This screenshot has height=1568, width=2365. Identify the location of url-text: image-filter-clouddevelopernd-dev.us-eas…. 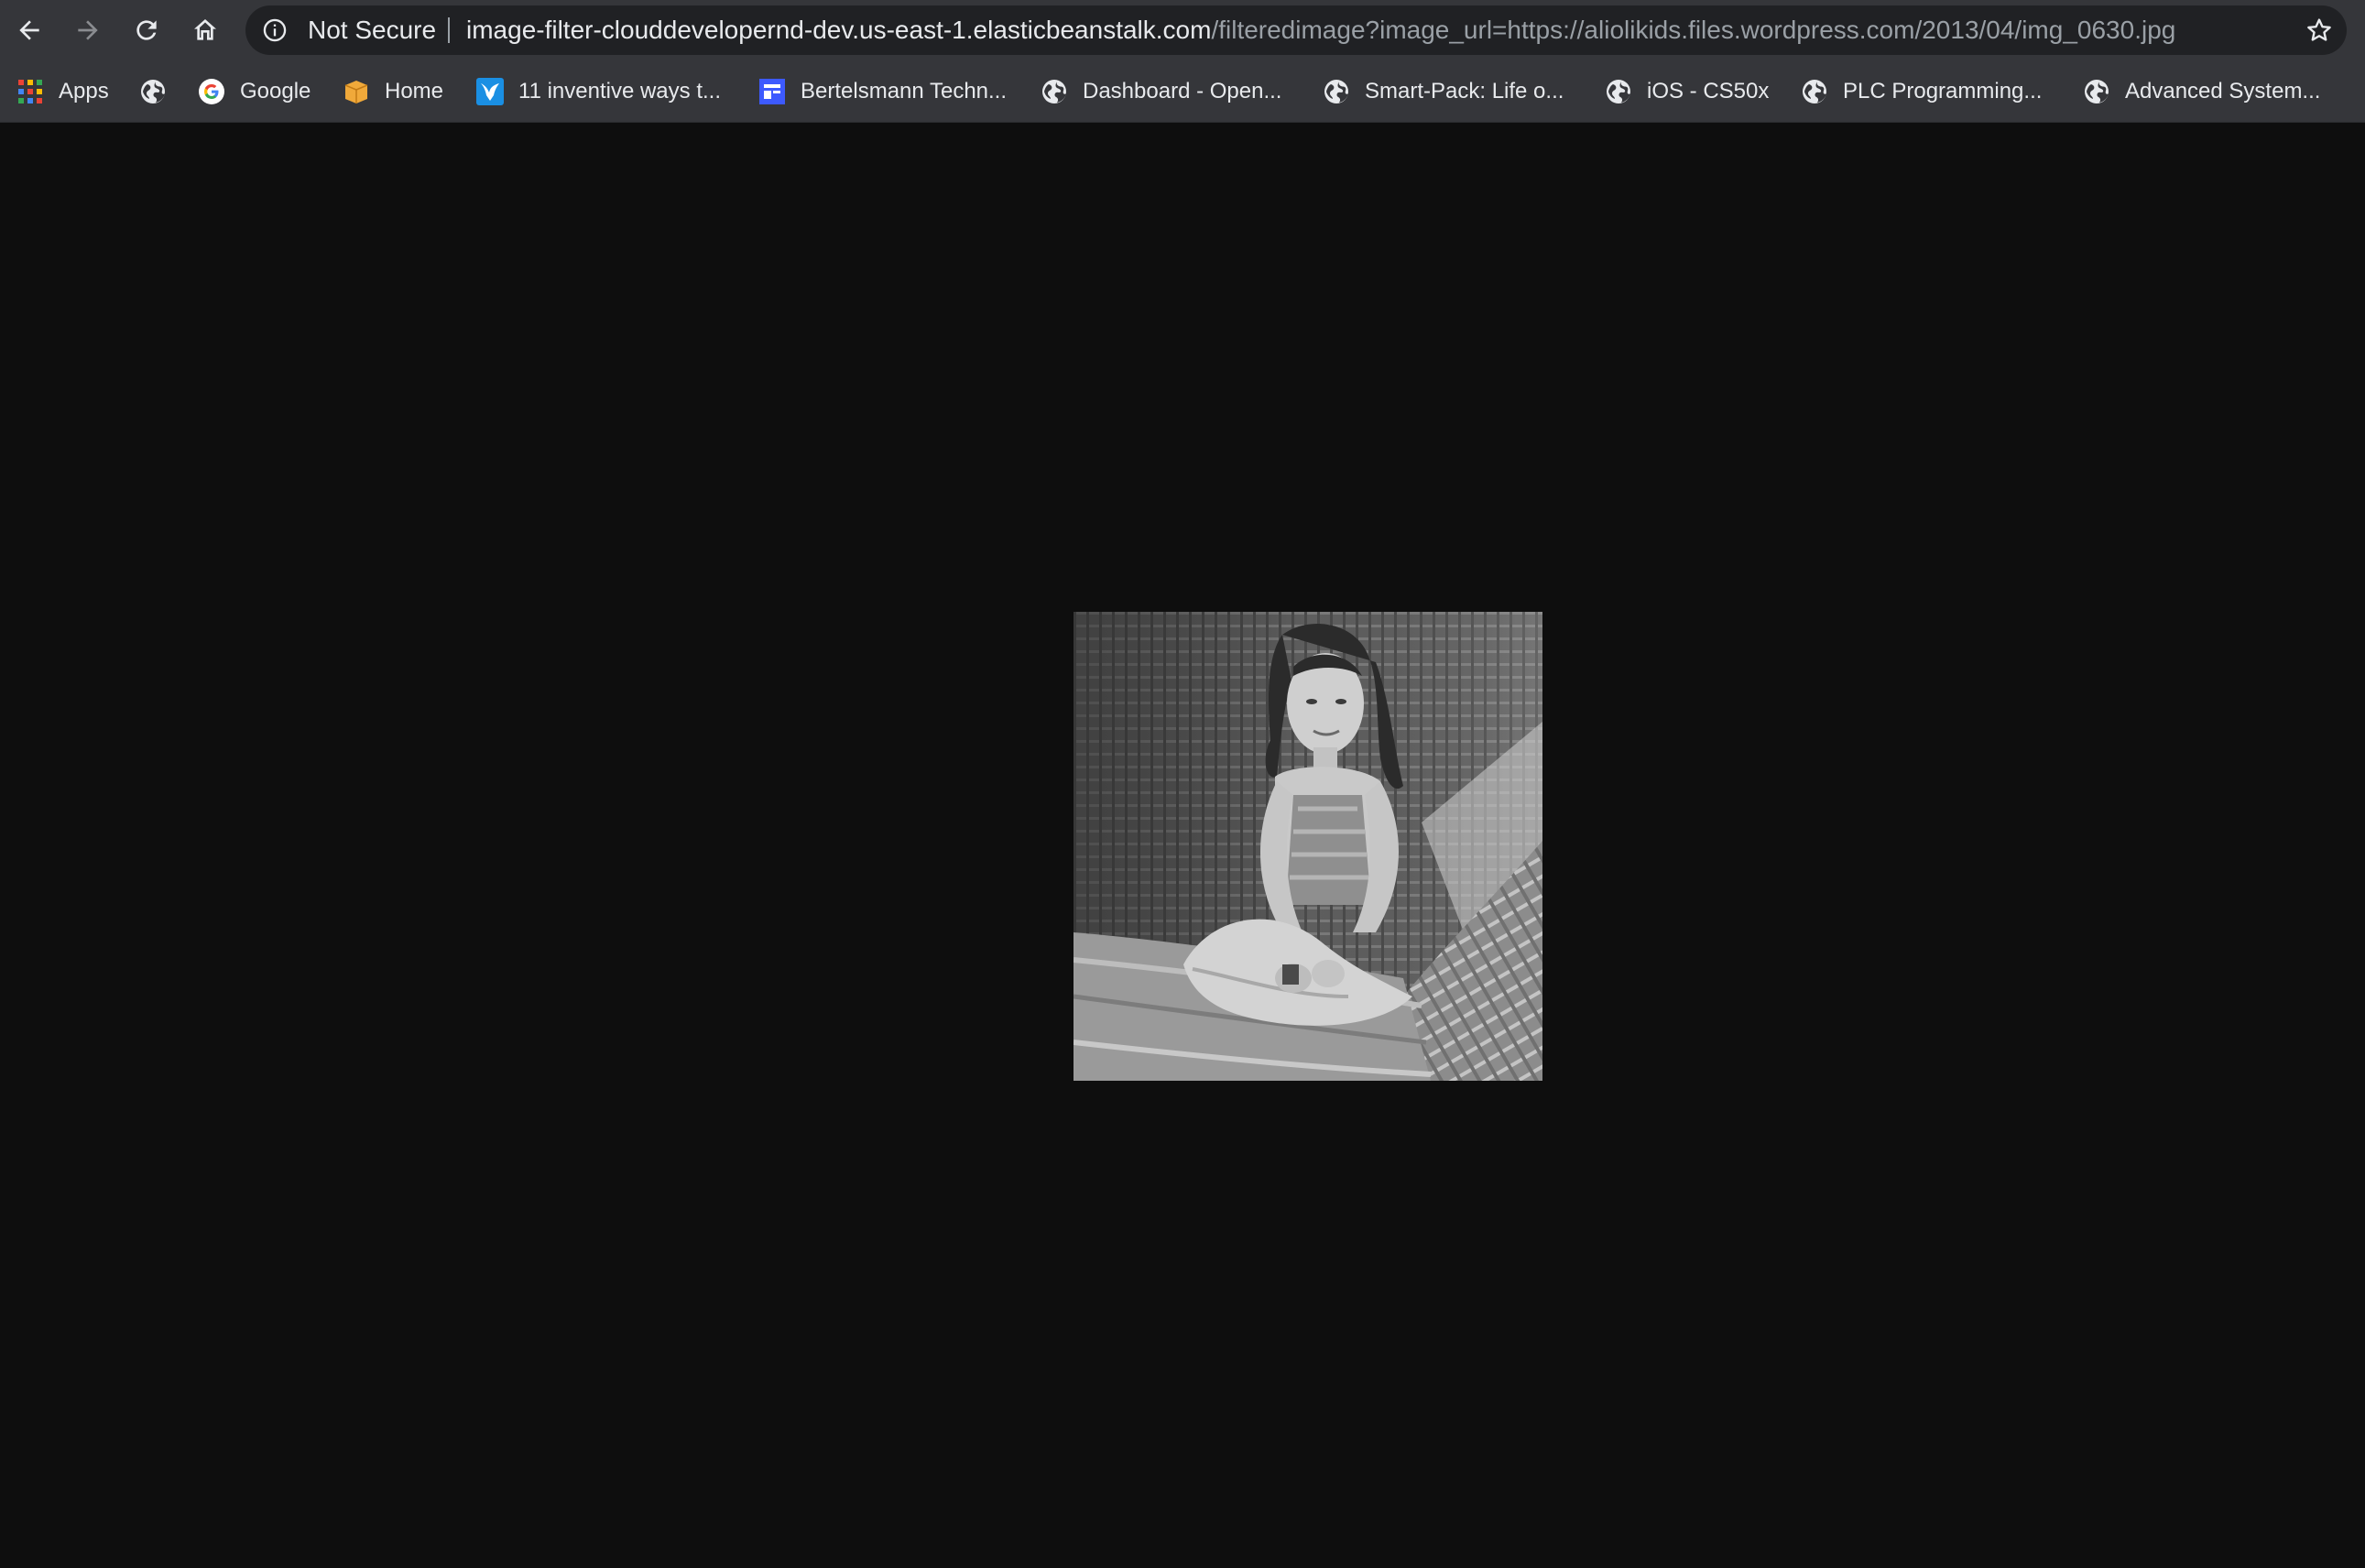
(1363, 30).